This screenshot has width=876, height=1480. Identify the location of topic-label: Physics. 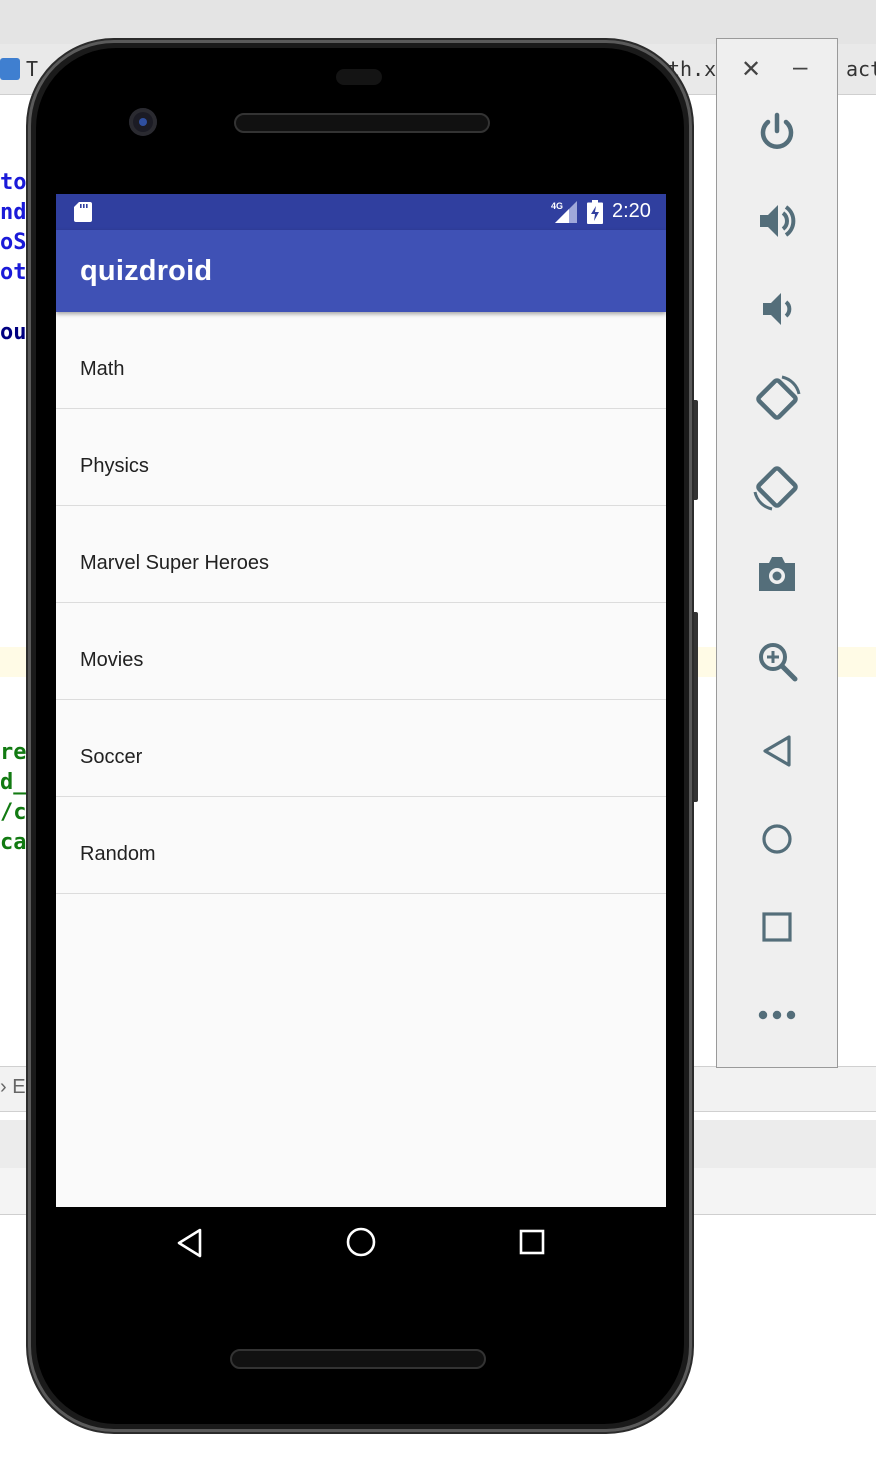
(114, 466).